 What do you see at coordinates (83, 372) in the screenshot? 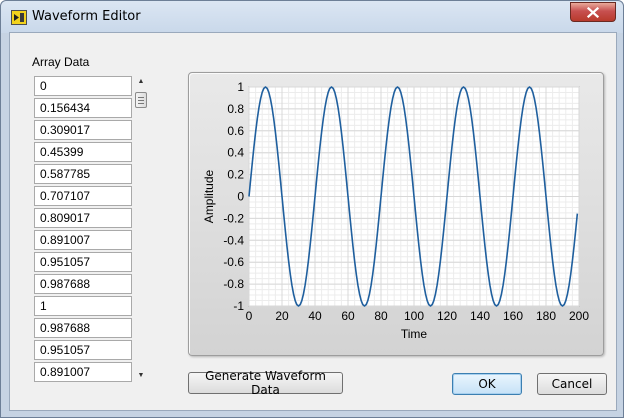
I see `array-element-13: 0.891007` at bounding box center [83, 372].